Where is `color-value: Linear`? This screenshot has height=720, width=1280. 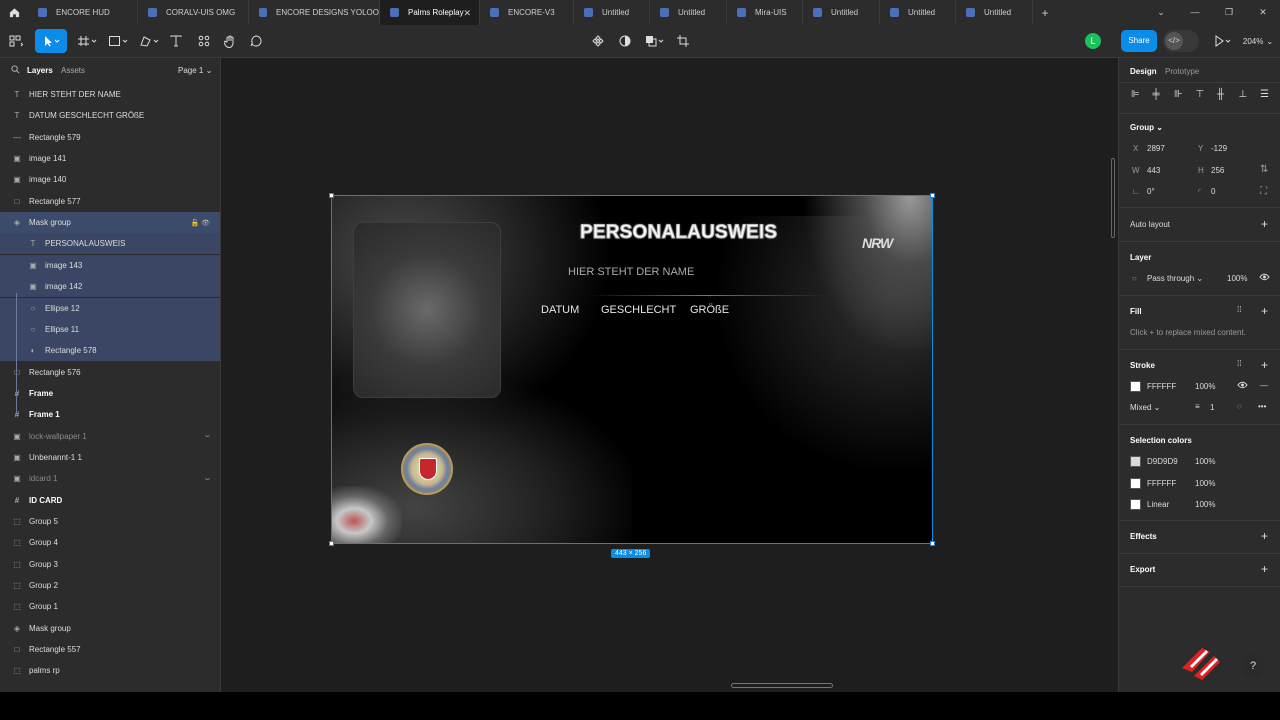 color-value: Linear is located at coordinates (1158, 504).